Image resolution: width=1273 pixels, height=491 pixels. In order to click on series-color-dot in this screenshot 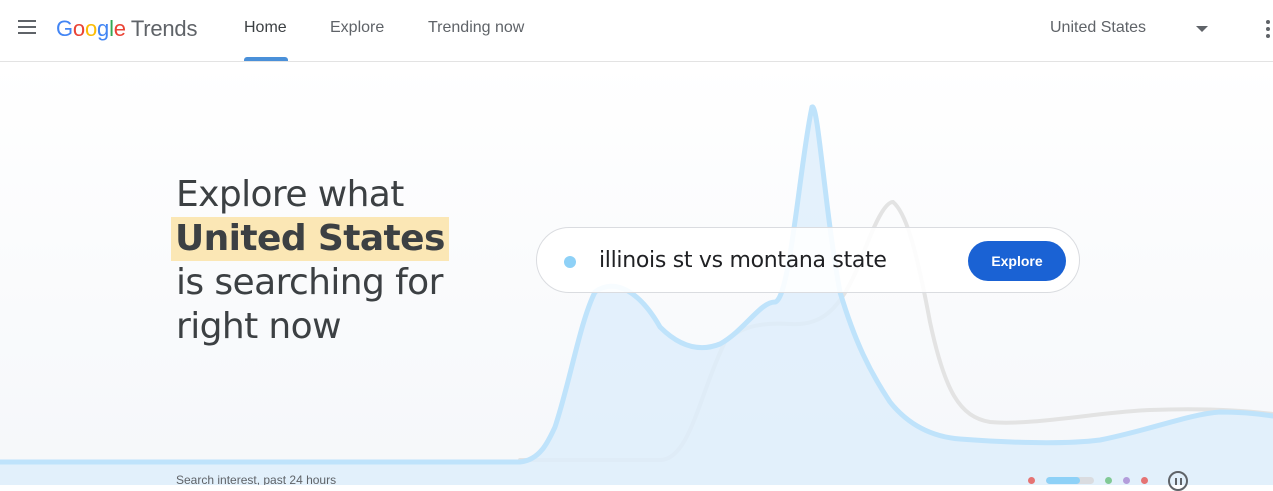, I will do `click(570, 262)`.